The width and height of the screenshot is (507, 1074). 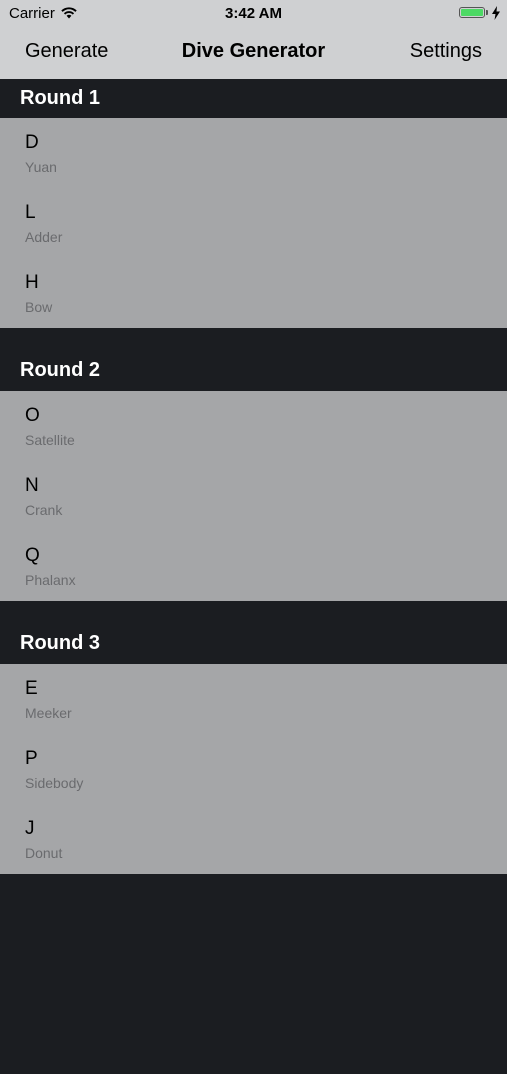 I want to click on dive-name: Adder, so click(x=44, y=237).